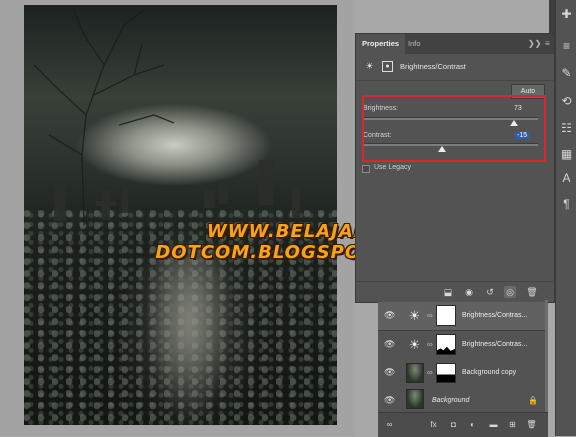  Describe the element at coordinates (566, 128) in the screenshot. I see `adjustments-icon: ☷` at that location.